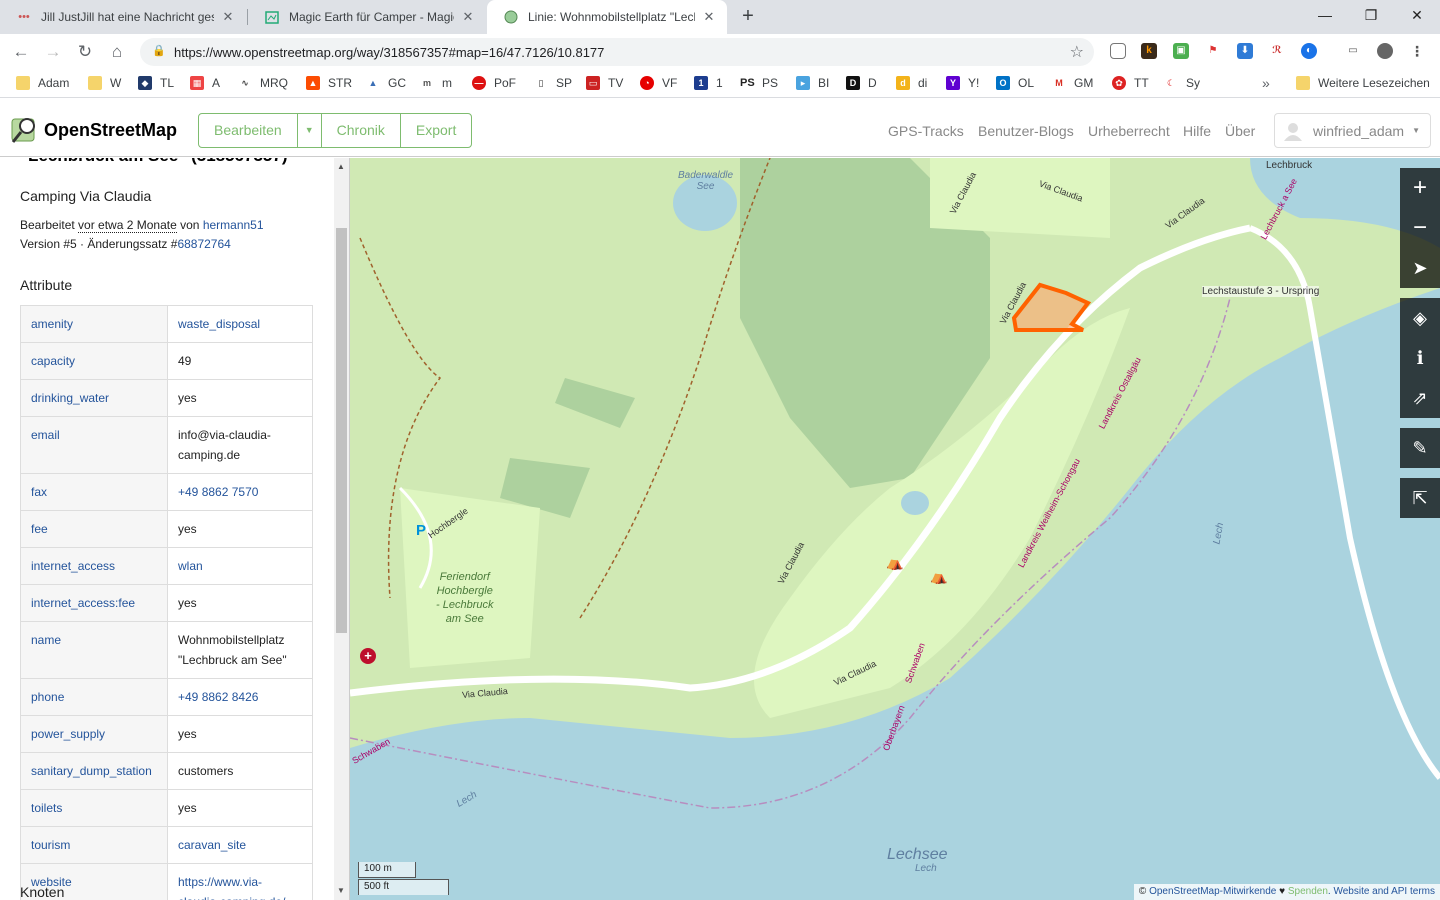 The image size is (1440, 900). What do you see at coordinates (1245, 51) in the screenshot?
I see `download-icon: ⬇` at bounding box center [1245, 51].